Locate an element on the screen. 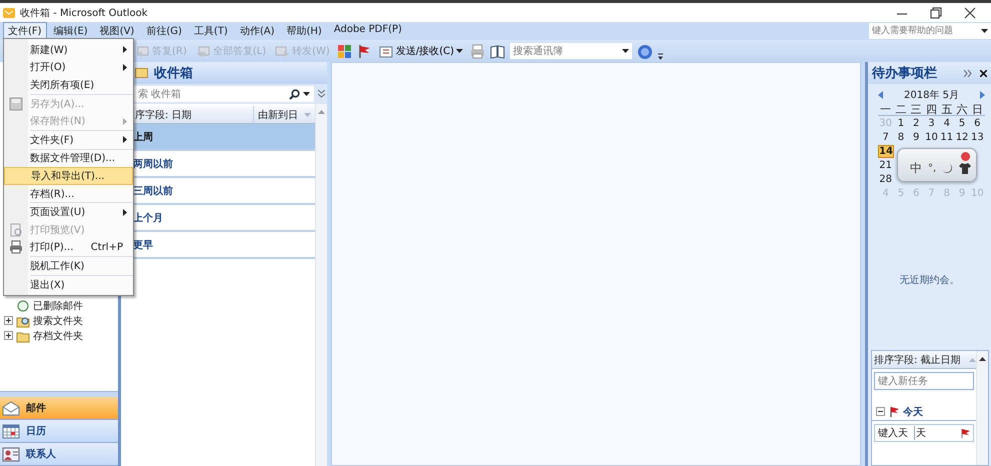  calendar-day: 11 is located at coordinates (946, 137).